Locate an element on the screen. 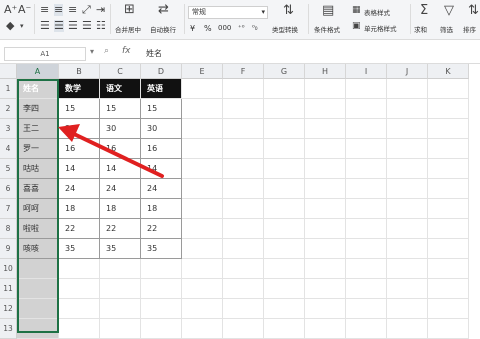 The height and width of the screenshot is (339, 480). sum-button: 求和 is located at coordinates (420, 29).